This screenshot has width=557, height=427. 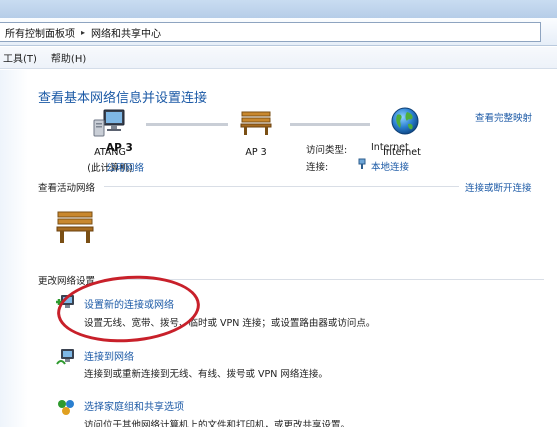 I want to click on connect-disconnect-link: 连接或断开连接, so click(x=498, y=187).